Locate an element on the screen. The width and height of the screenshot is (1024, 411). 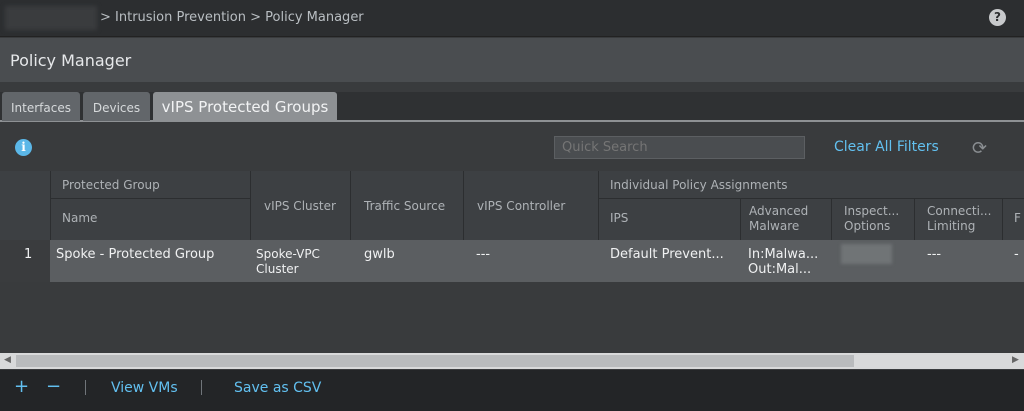
tab-devices: Devices is located at coordinates (116, 106).